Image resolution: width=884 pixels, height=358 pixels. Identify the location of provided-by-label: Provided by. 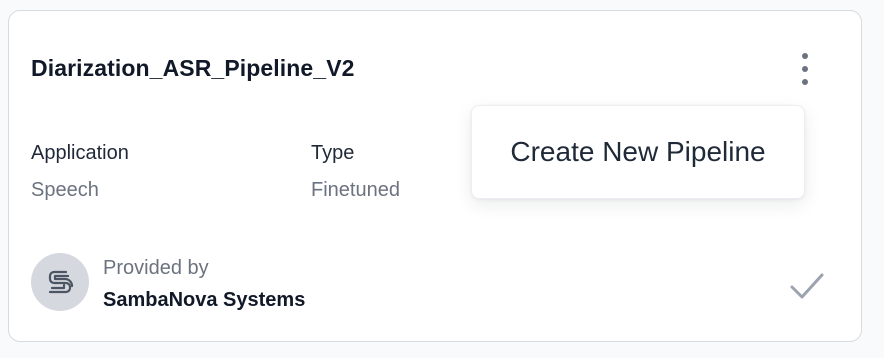
(156, 268).